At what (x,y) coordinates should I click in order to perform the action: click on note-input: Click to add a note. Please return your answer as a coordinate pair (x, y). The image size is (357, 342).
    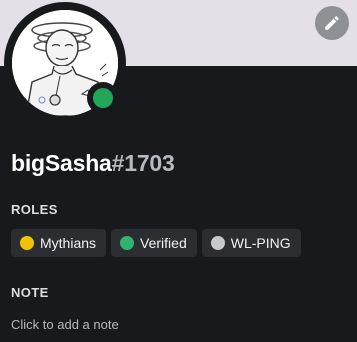
    Looking at the image, I should click on (65, 324).